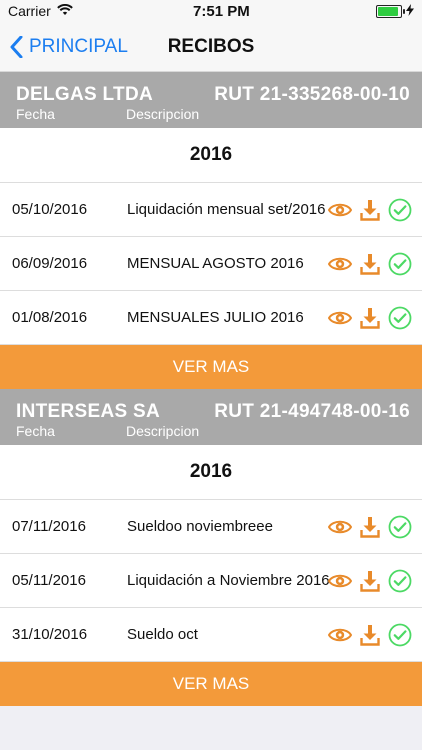 The image size is (422, 750). What do you see at coordinates (215, 317) in the screenshot?
I see `receipt-description: MENSUALES JULIO 2016` at bounding box center [215, 317].